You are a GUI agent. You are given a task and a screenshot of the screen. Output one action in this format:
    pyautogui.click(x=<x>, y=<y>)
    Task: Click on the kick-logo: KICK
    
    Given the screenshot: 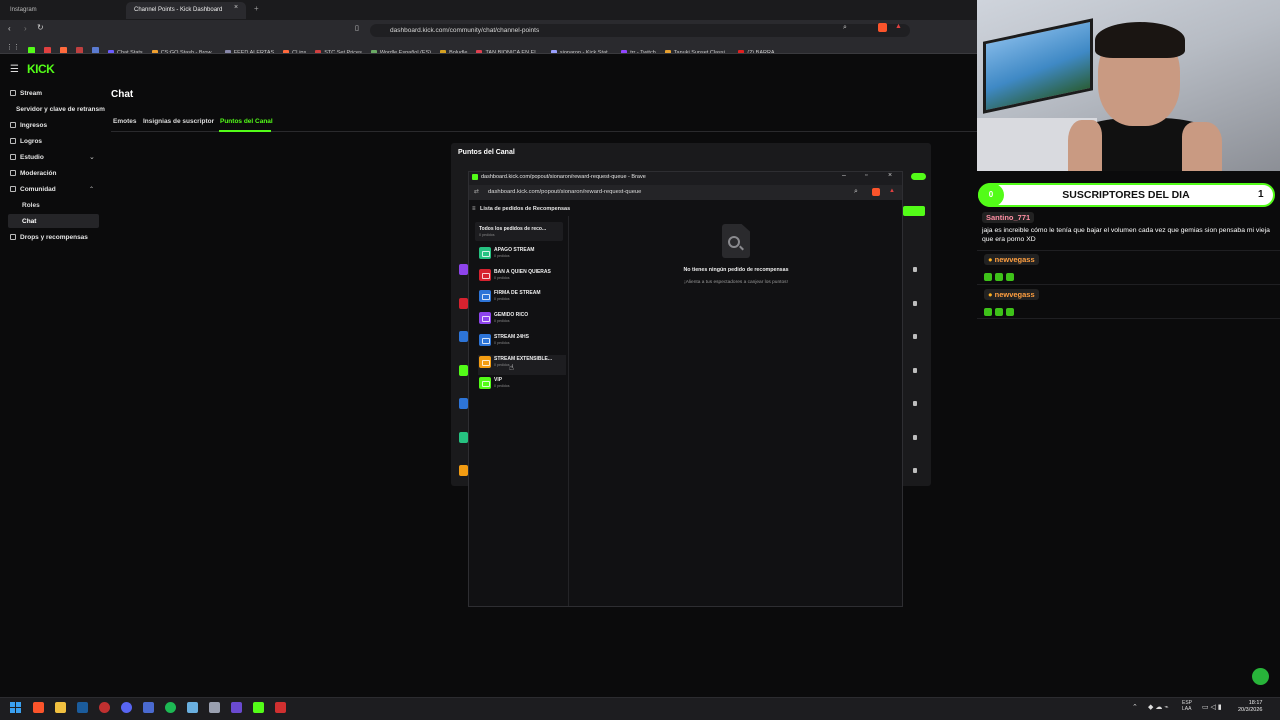 What is the action you would take?
    pyautogui.click(x=41, y=69)
    